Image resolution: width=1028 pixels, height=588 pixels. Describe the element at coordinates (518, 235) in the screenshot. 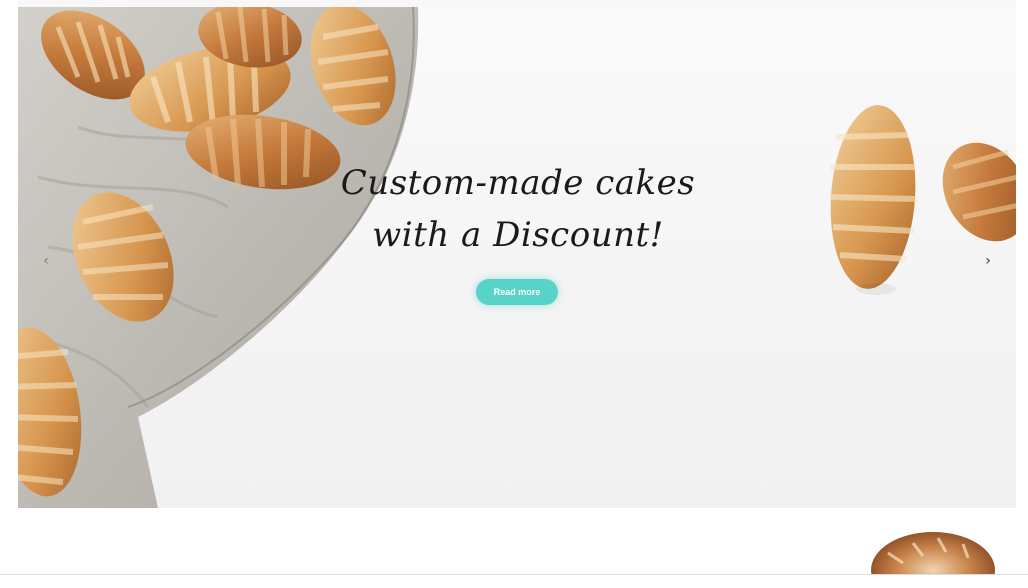

I see `hero-headline-line2: with a Discount!` at that location.